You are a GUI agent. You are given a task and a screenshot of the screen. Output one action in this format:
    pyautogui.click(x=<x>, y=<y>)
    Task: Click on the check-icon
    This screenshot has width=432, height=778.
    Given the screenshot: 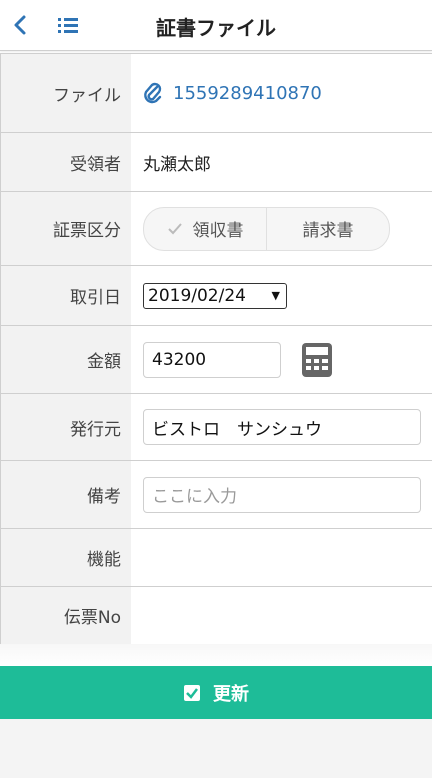 What is the action you would take?
    pyautogui.click(x=174, y=228)
    